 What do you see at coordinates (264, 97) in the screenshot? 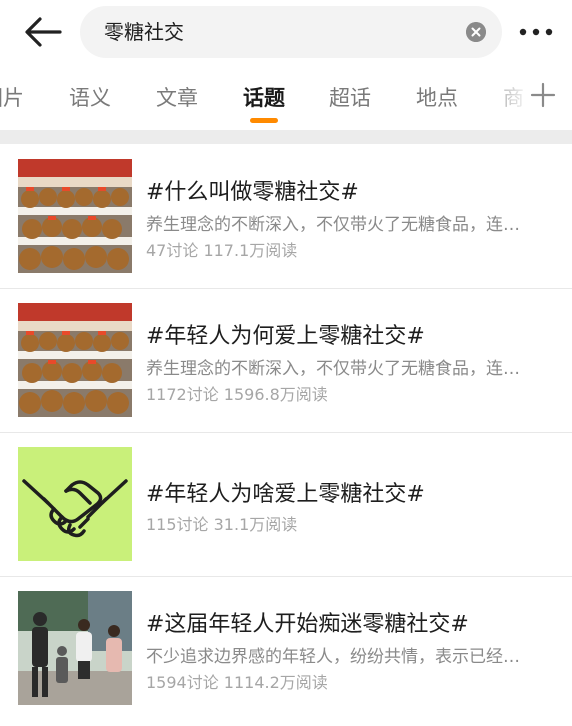
I see `tab-topics: 话题` at bounding box center [264, 97].